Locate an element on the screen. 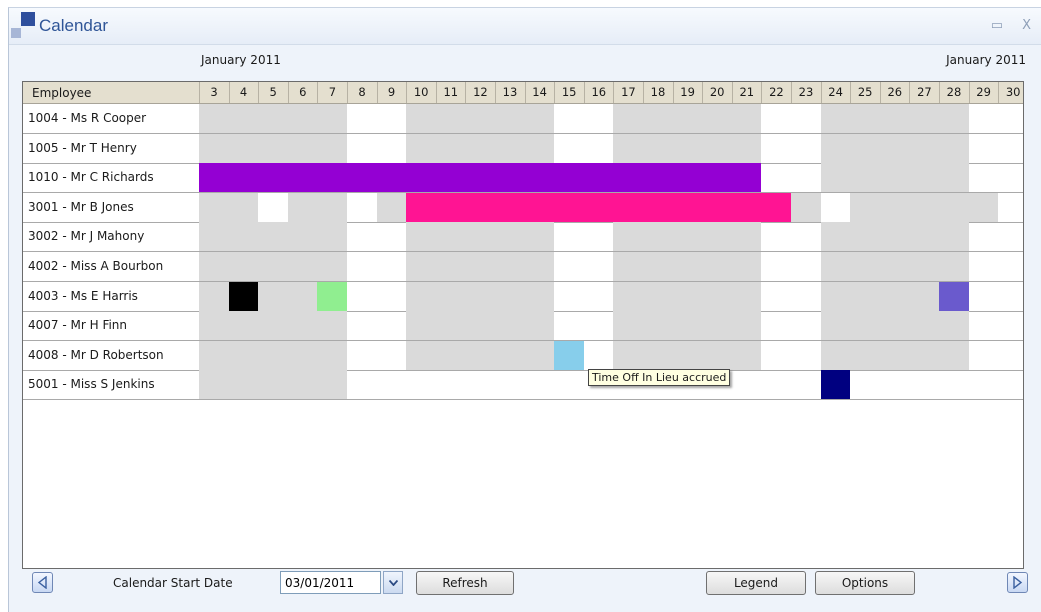 This screenshot has height=612, width=1041. employee-row: 1004 - Ms R Cooper is located at coordinates (523, 119).